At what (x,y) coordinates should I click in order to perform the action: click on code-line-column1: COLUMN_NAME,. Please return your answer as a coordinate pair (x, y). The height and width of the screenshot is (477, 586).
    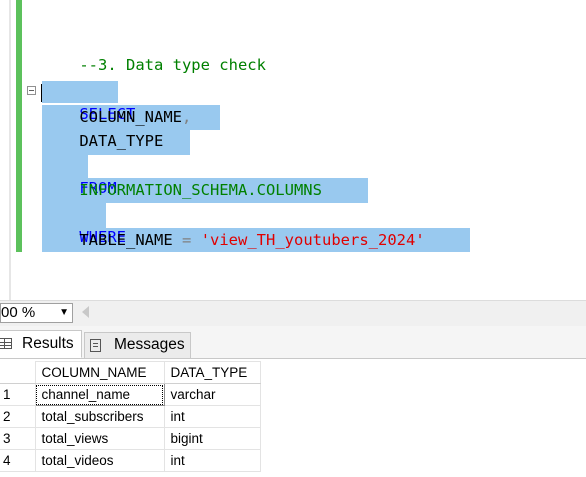
    Looking at the image, I should click on (116, 117).